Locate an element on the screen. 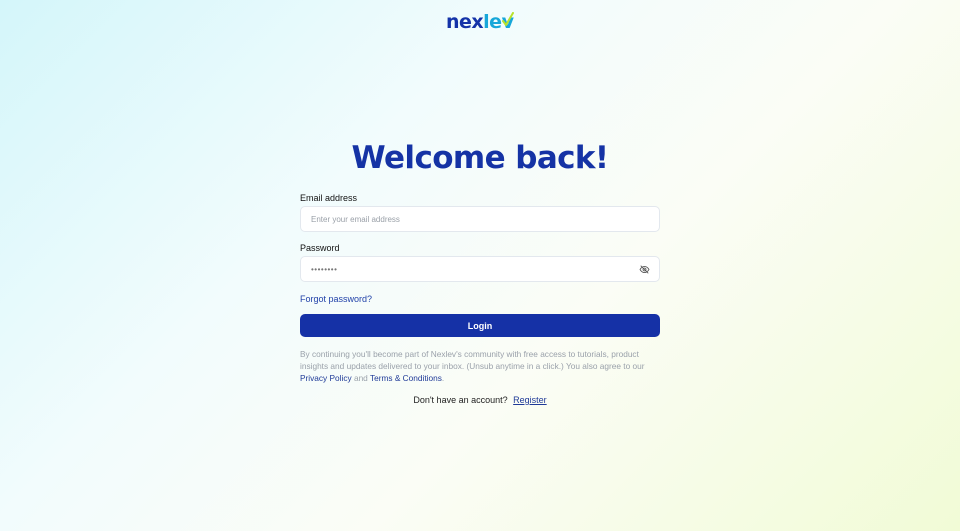 Image resolution: width=960 pixels, height=531 pixels. leaf-check-icon is located at coordinates (508, 19).